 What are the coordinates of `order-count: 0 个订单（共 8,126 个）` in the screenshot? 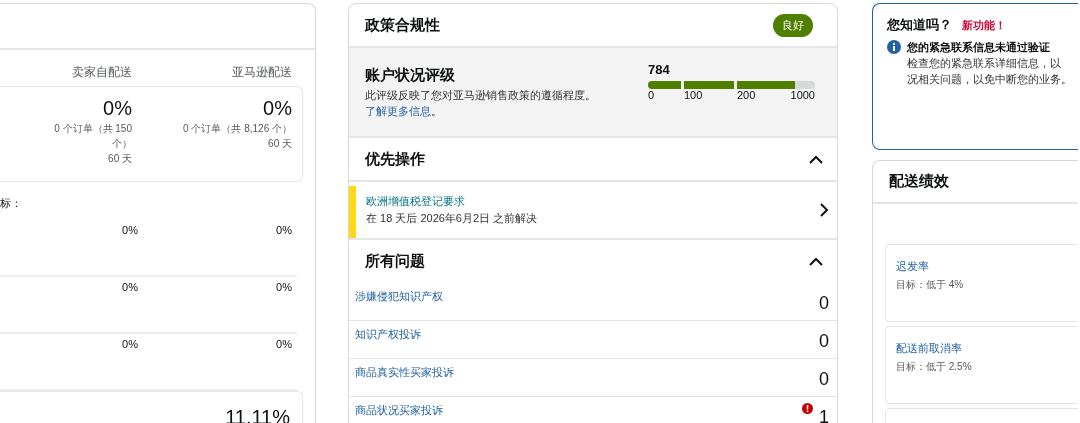 It's located at (237, 129).